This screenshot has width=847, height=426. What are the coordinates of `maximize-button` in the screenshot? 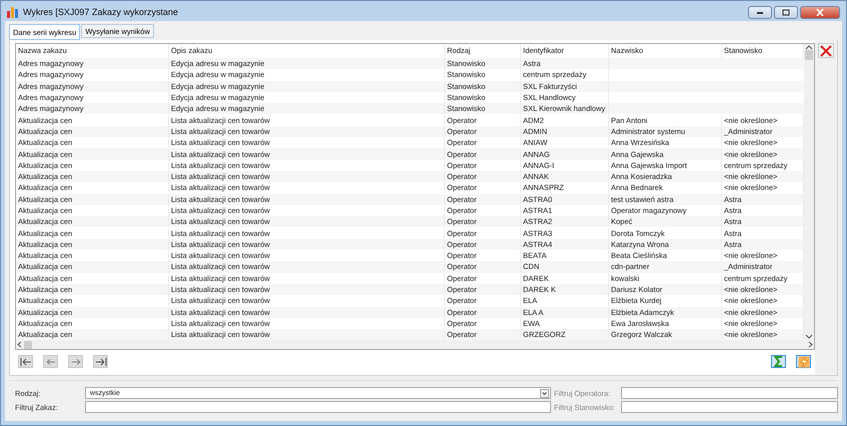 It's located at (786, 12).